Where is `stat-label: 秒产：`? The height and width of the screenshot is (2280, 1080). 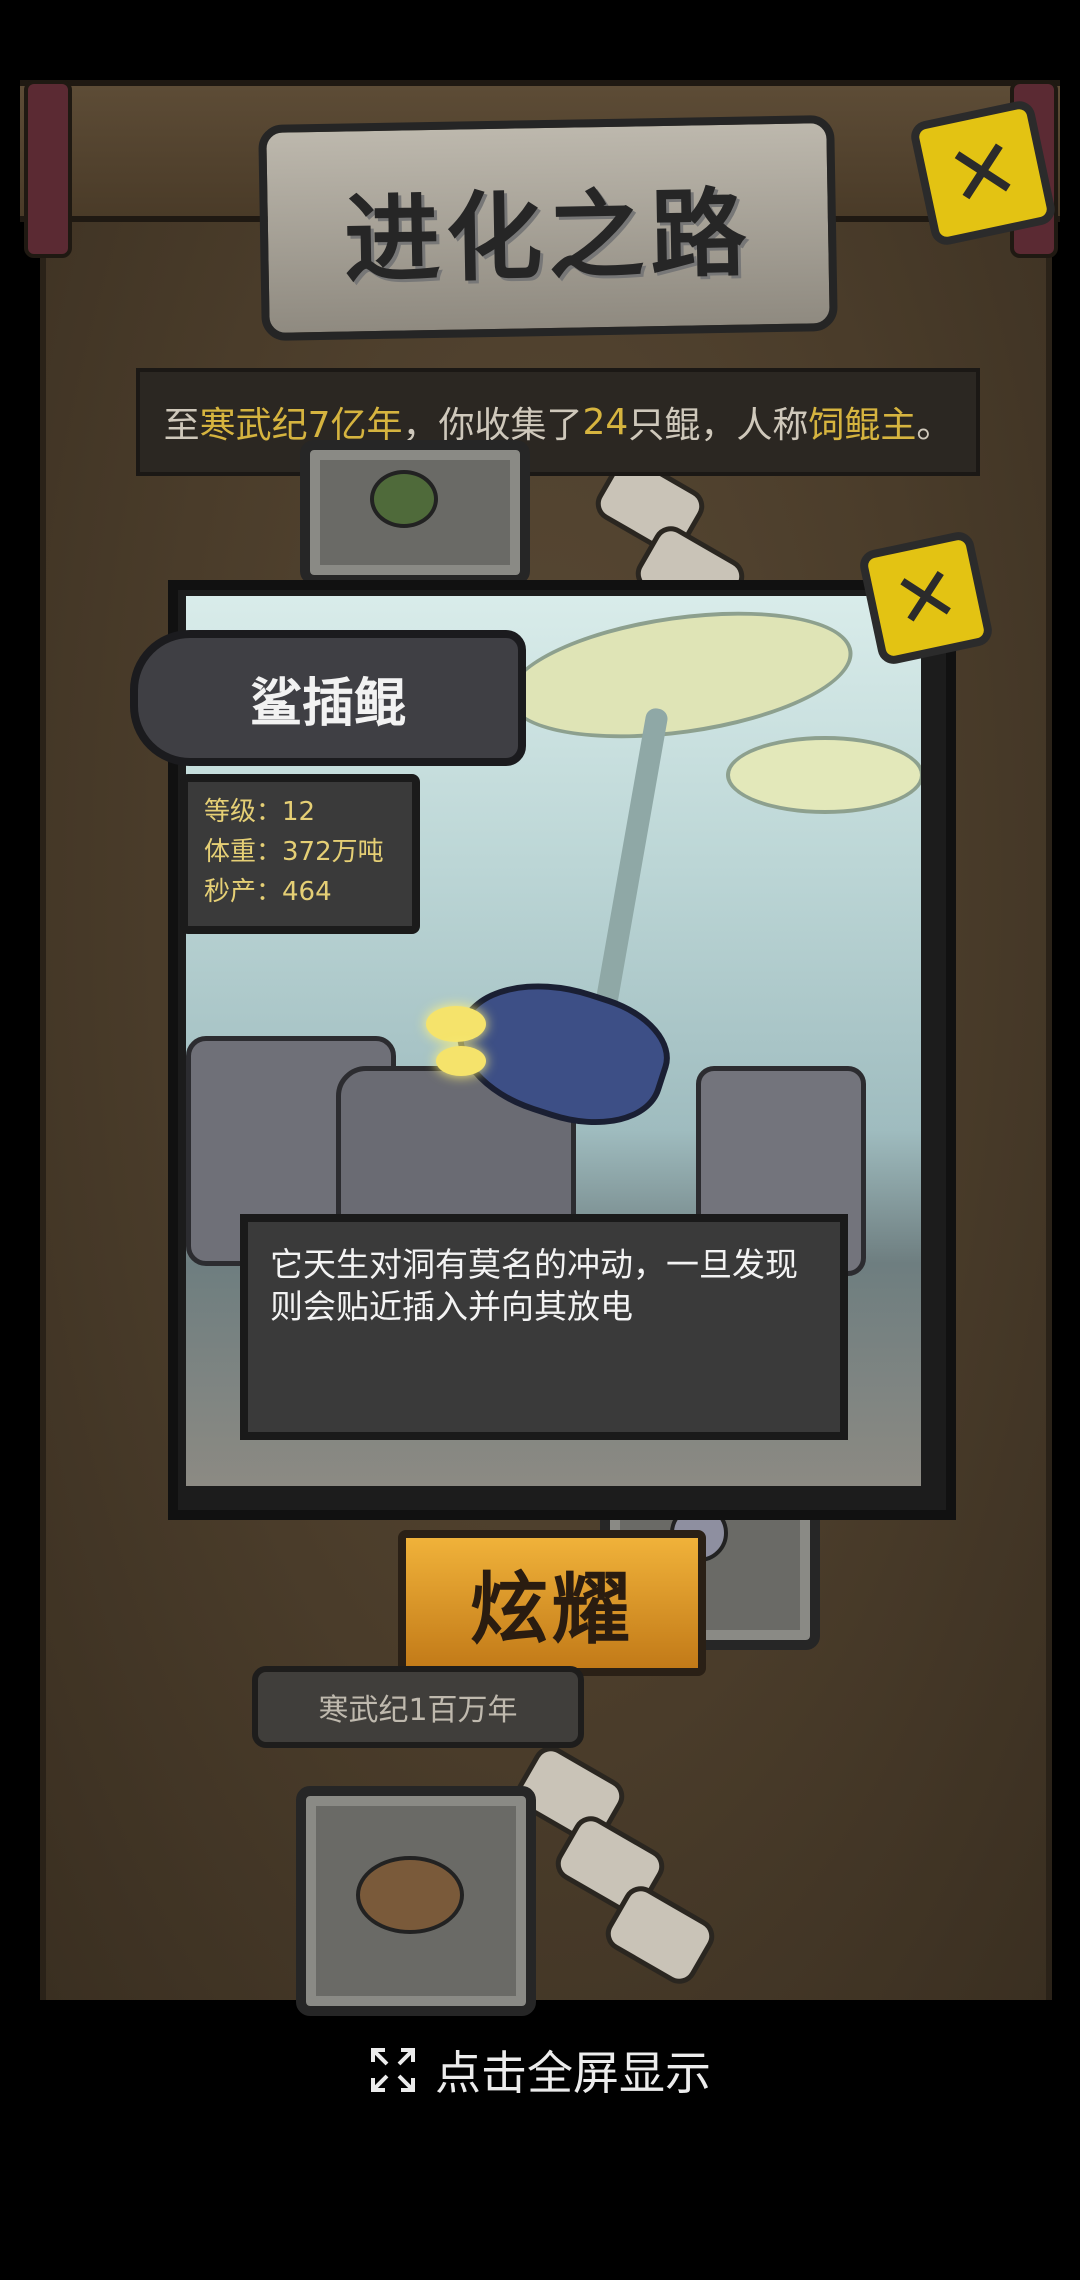 stat-label: 秒产： is located at coordinates (243, 892).